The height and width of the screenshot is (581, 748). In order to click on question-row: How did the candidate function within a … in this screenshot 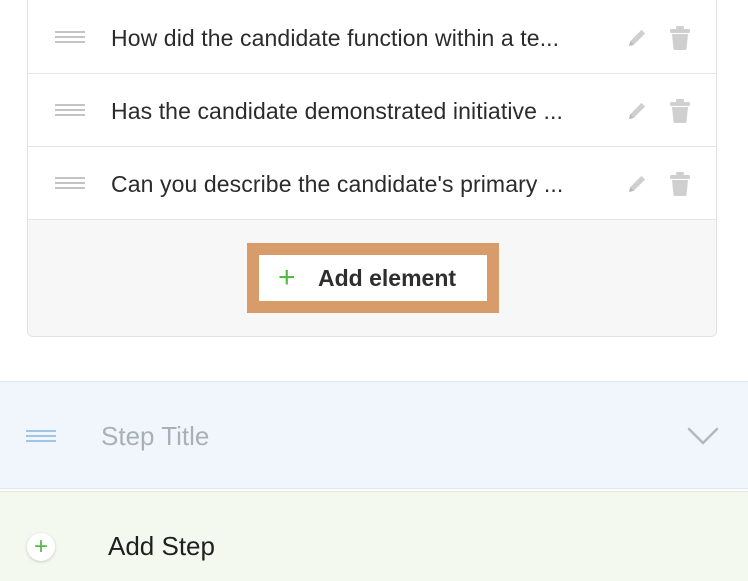, I will do `click(372, 37)`.